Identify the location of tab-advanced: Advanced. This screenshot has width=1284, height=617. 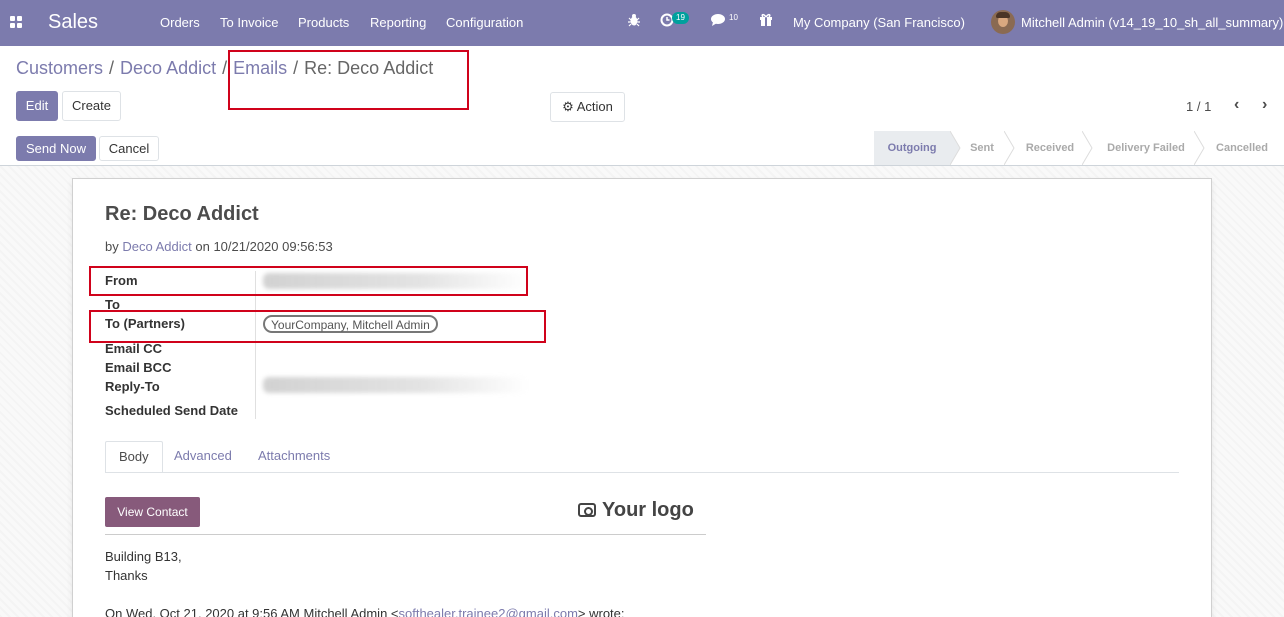
(203, 457).